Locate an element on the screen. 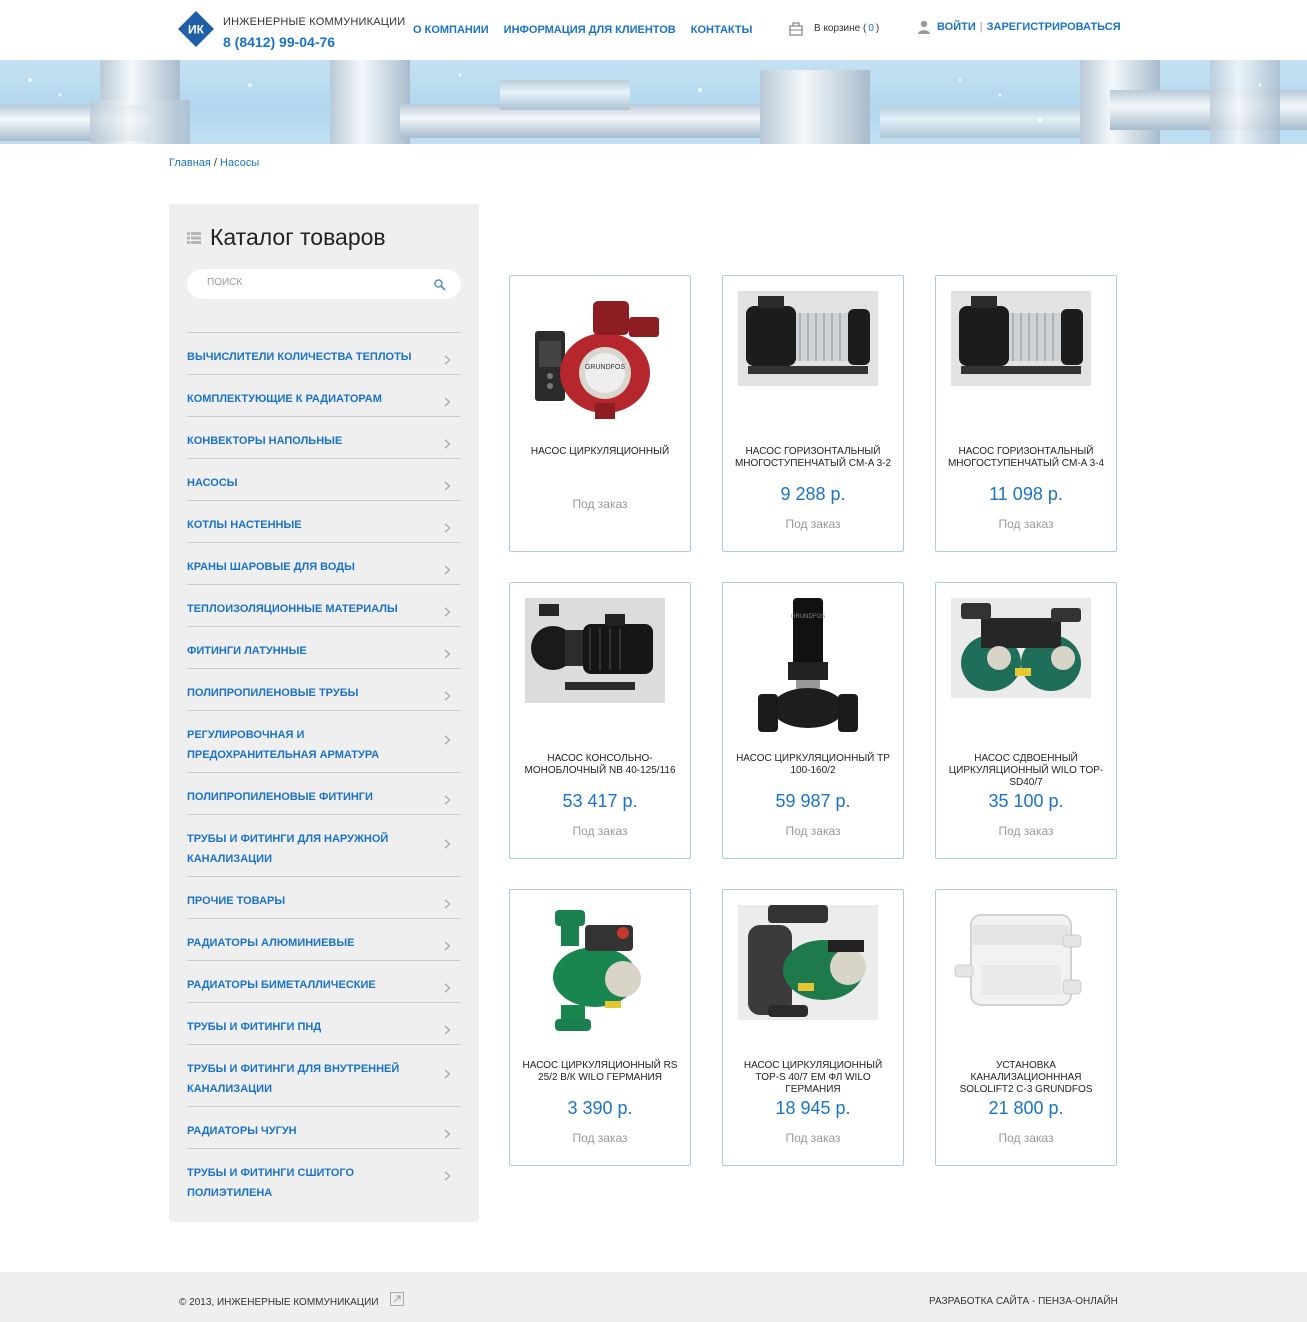  category-item: Прочие товары is located at coordinates (324, 897).